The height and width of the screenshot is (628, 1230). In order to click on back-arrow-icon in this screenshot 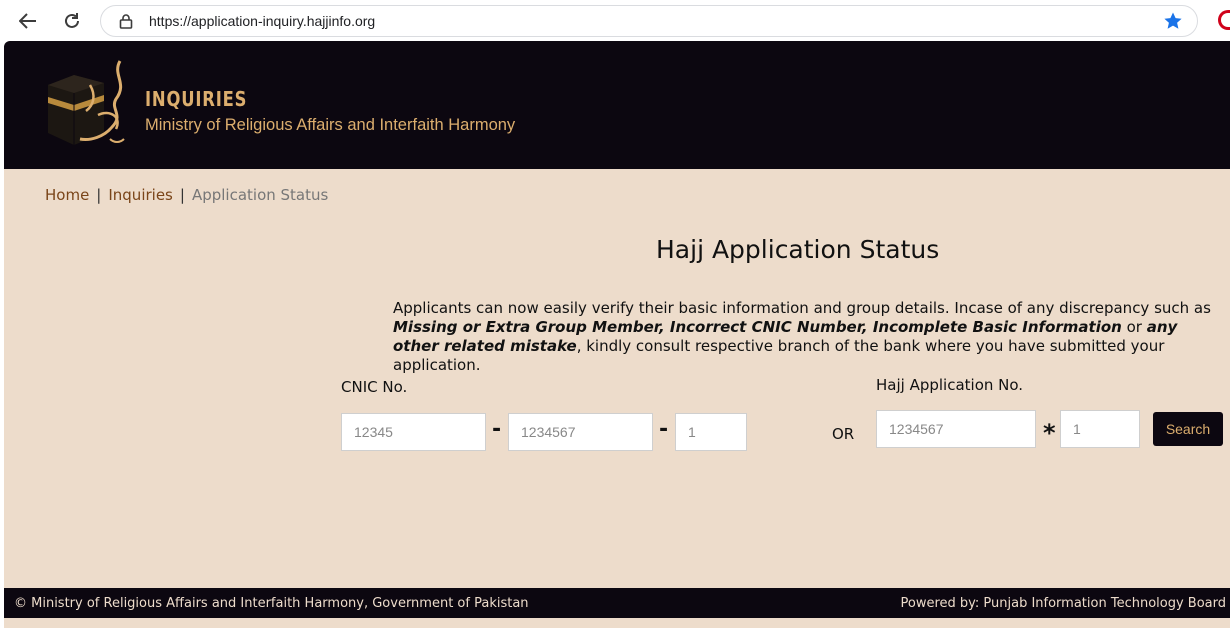, I will do `click(28, 21)`.